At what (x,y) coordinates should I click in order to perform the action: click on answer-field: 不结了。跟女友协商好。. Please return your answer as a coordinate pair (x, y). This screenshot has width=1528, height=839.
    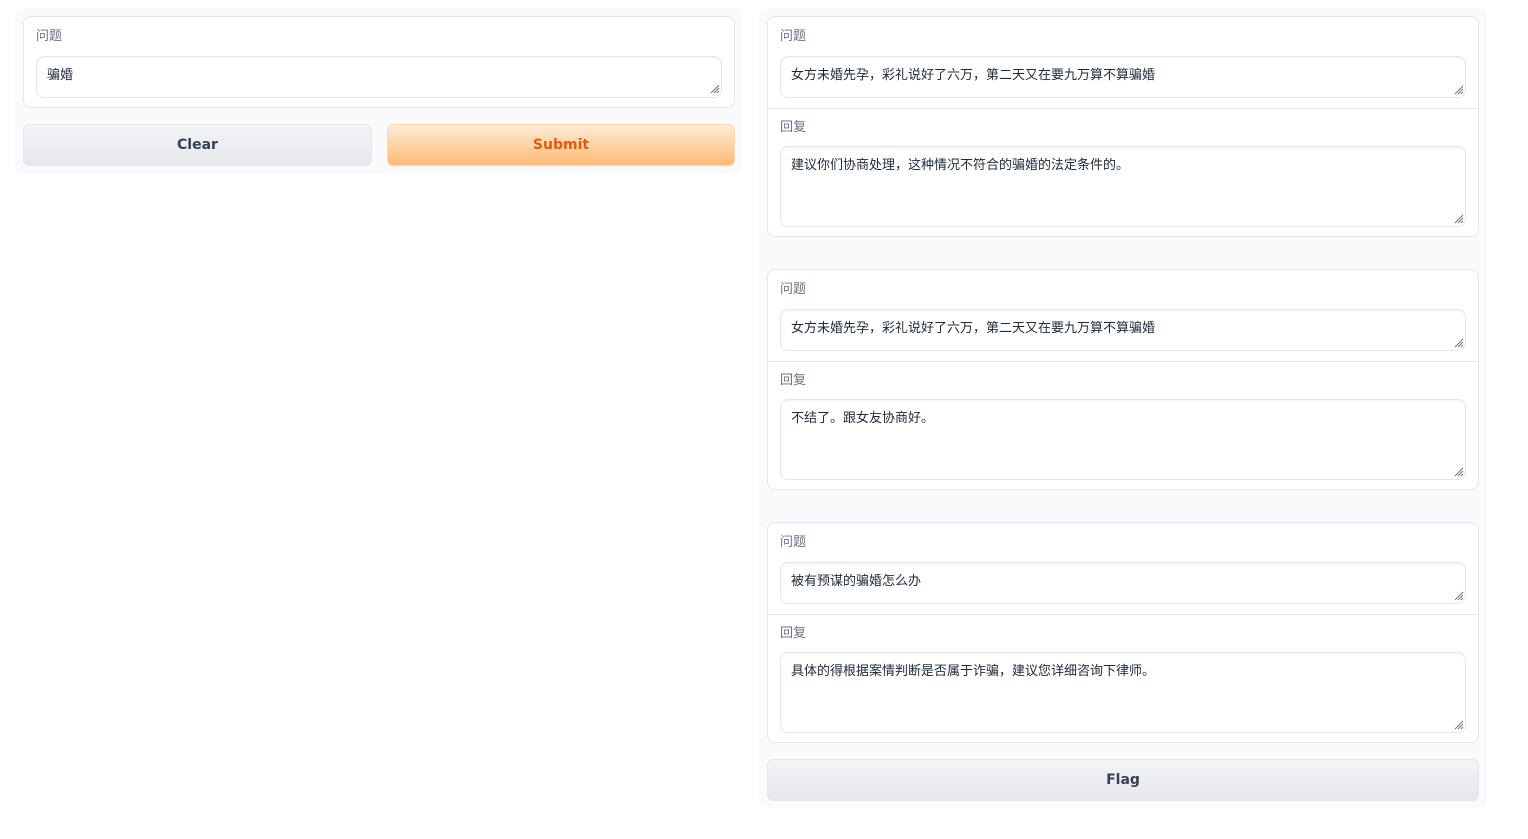
    Looking at the image, I should click on (1123, 439).